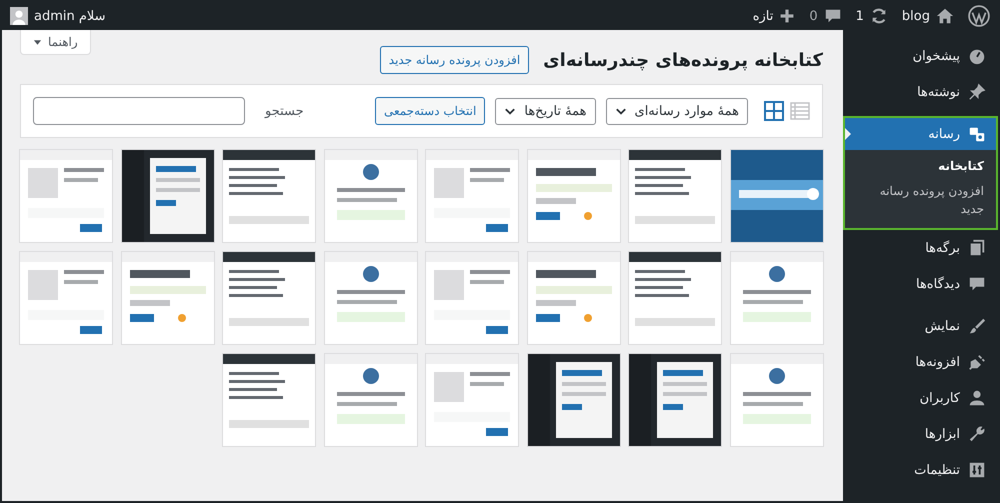 This screenshot has height=503, width=1000. I want to click on sidebar-item: کاربران, so click(920, 398).